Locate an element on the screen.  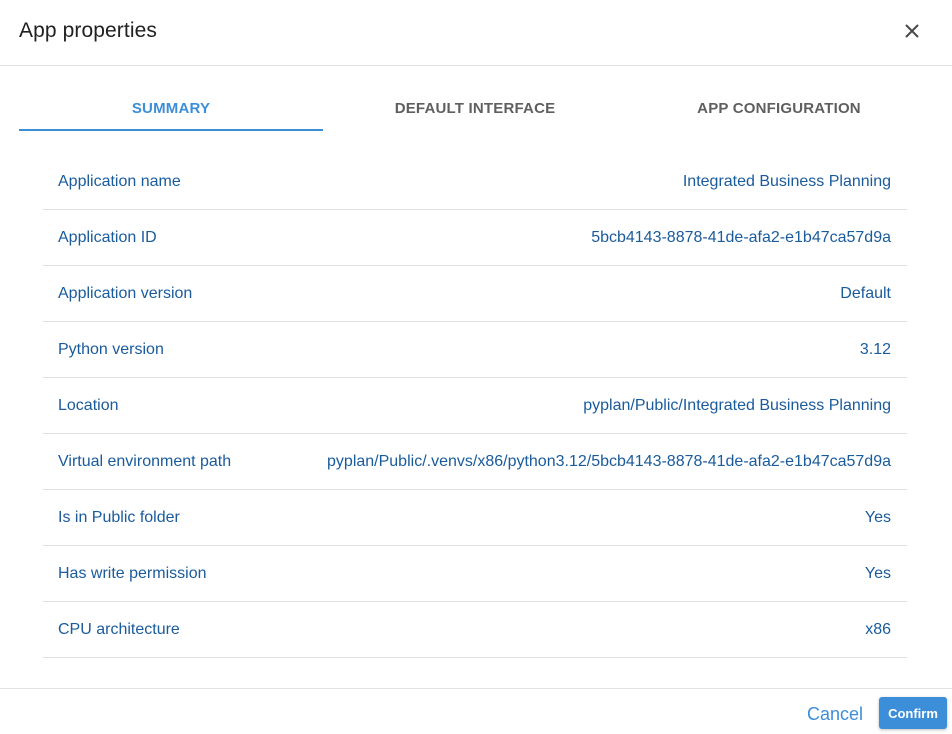
property-label: Python version is located at coordinates (111, 349).